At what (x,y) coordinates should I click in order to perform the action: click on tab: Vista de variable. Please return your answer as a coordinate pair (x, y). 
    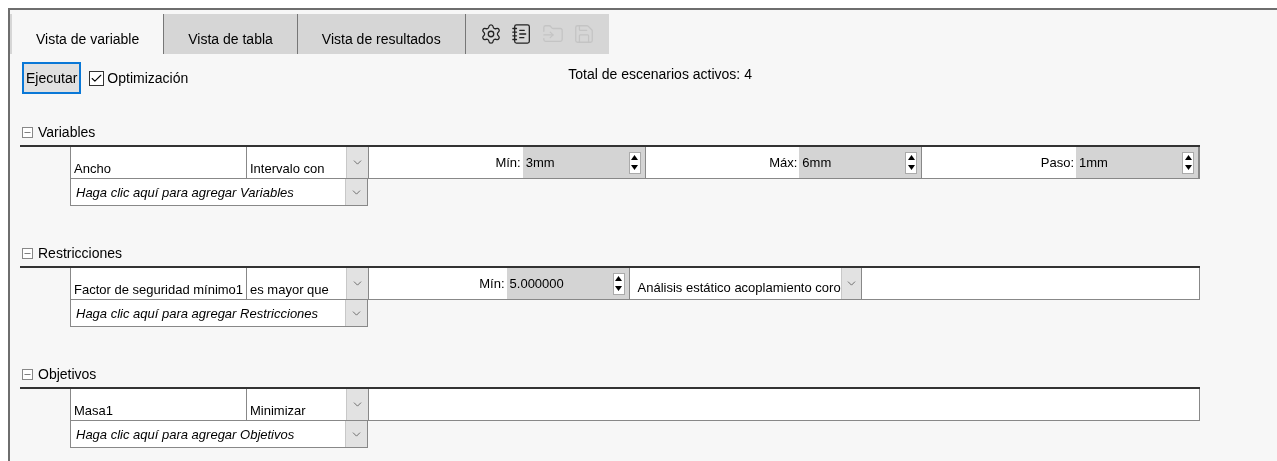
    Looking at the image, I should click on (88, 34).